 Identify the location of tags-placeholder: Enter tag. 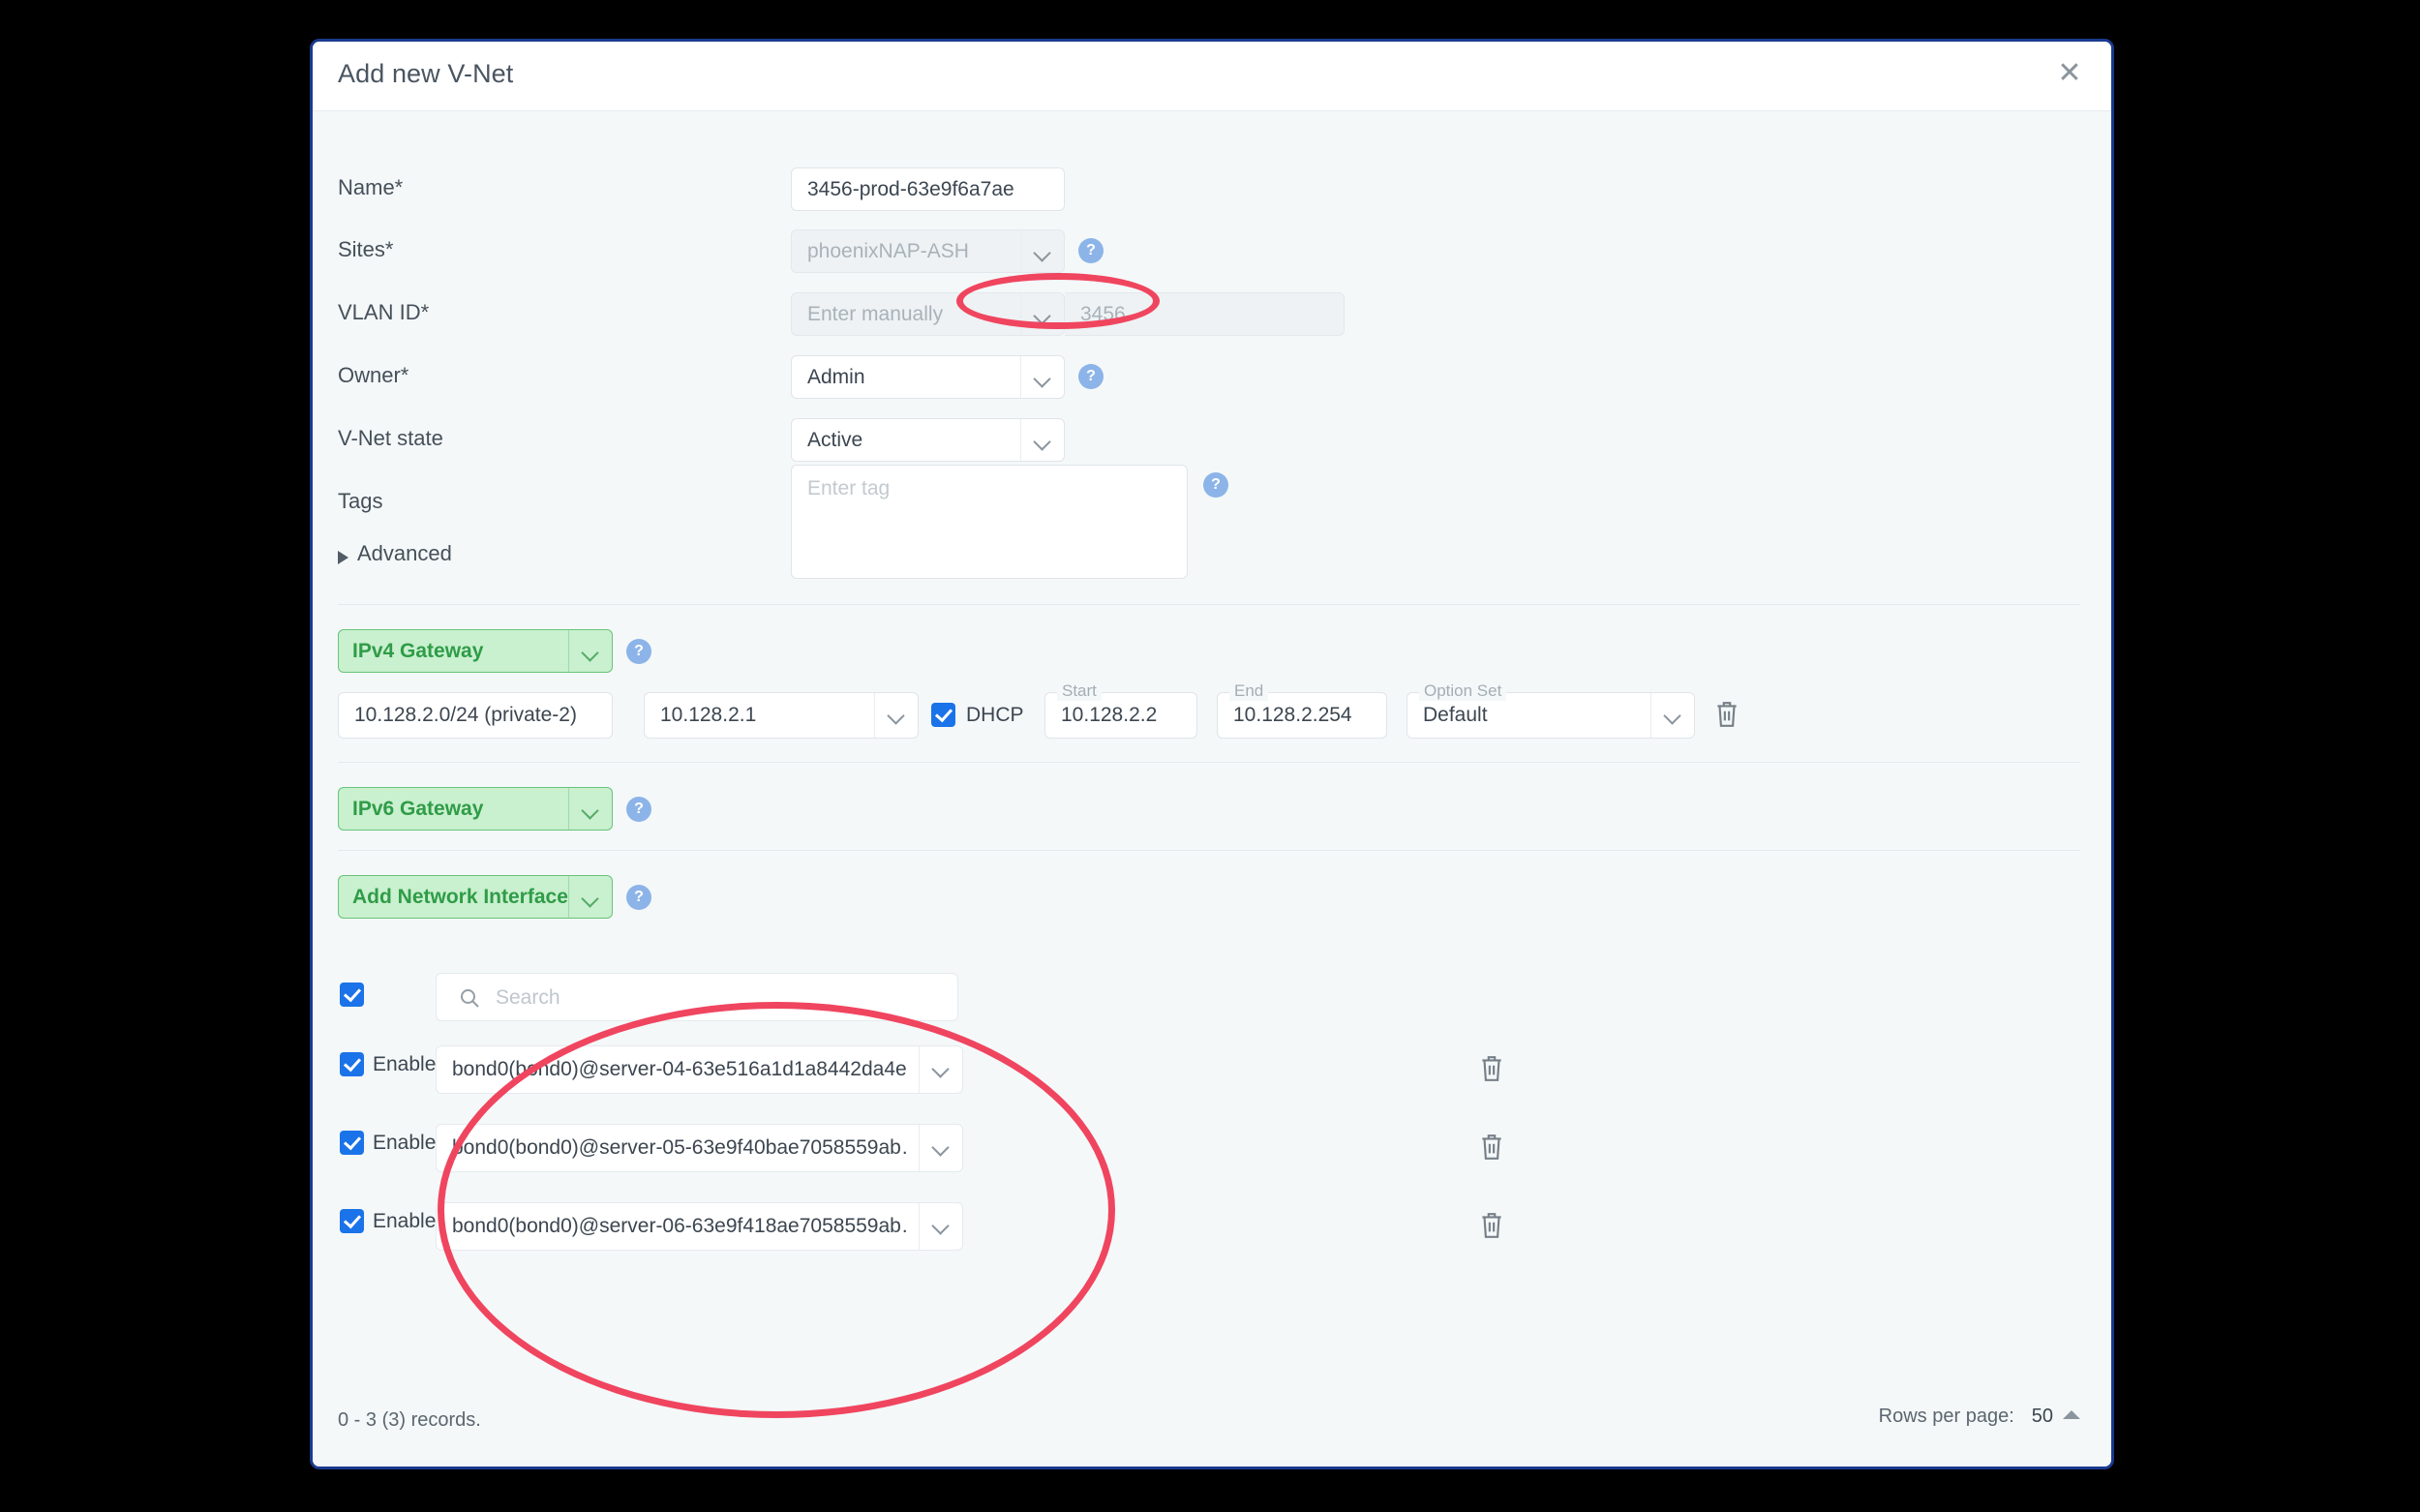
(849, 488).